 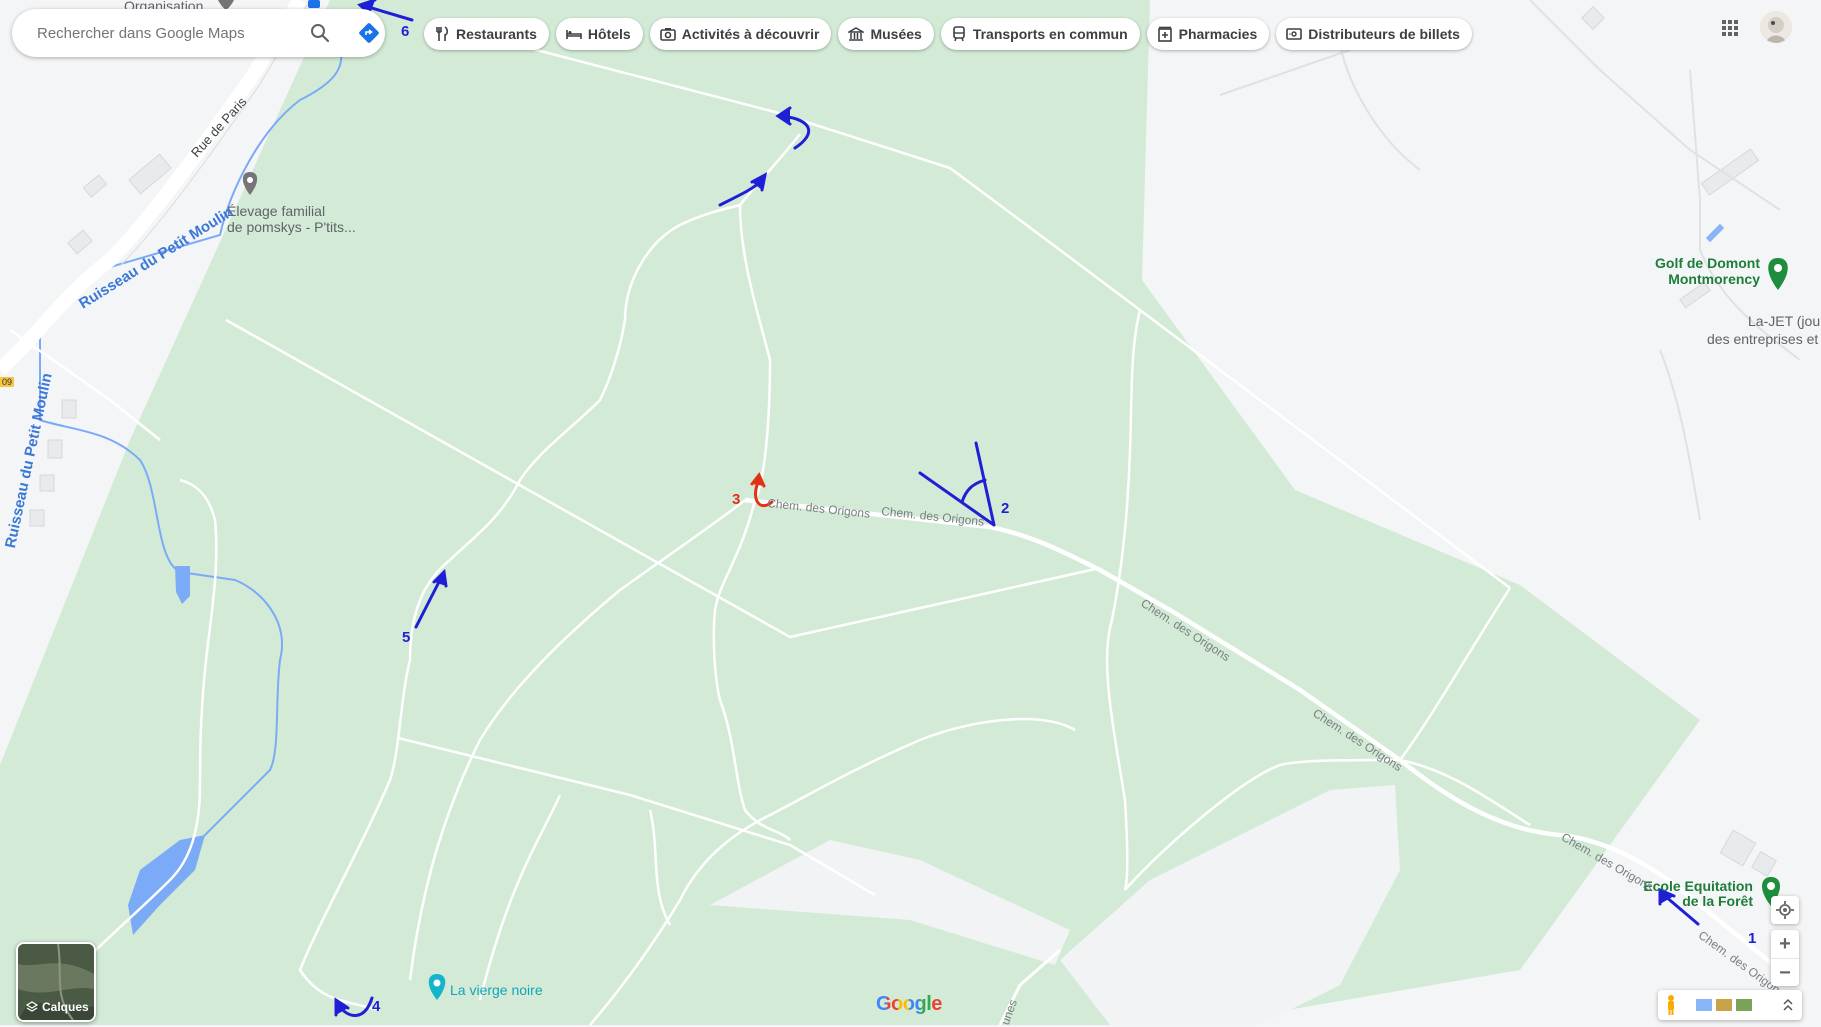 What do you see at coordinates (496, 990) in the screenshot?
I see `label-vierge-noire: La vierge noire` at bounding box center [496, 990].